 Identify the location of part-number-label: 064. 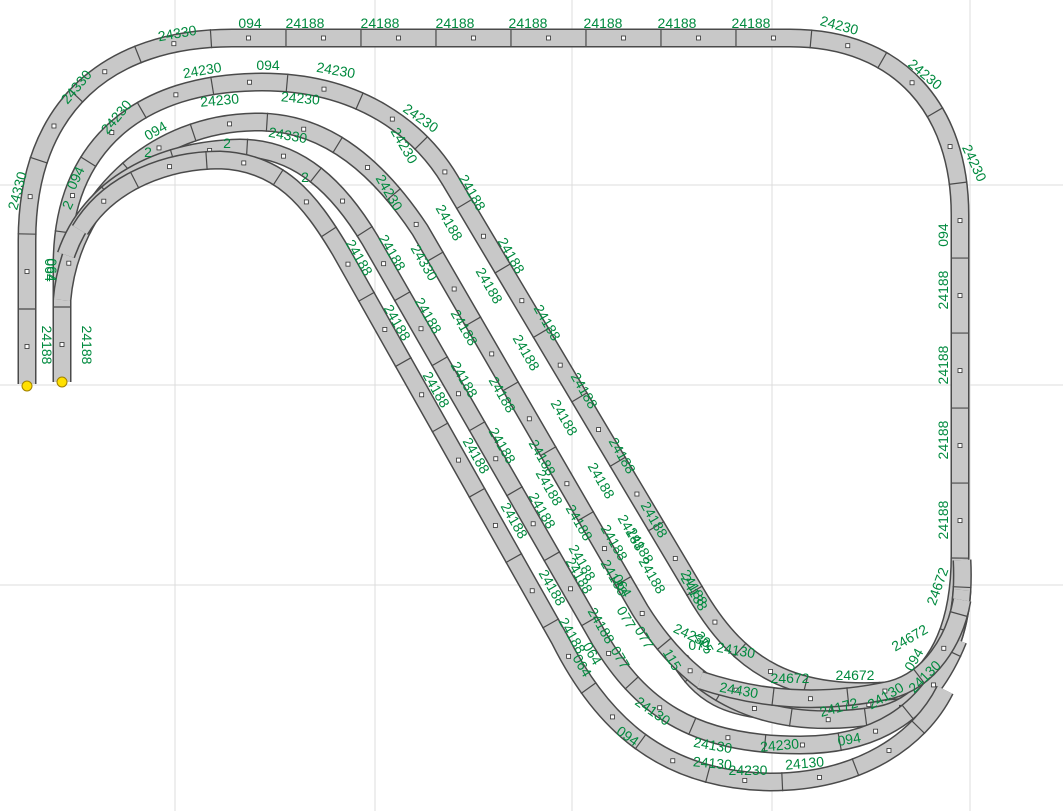
(50, 270).